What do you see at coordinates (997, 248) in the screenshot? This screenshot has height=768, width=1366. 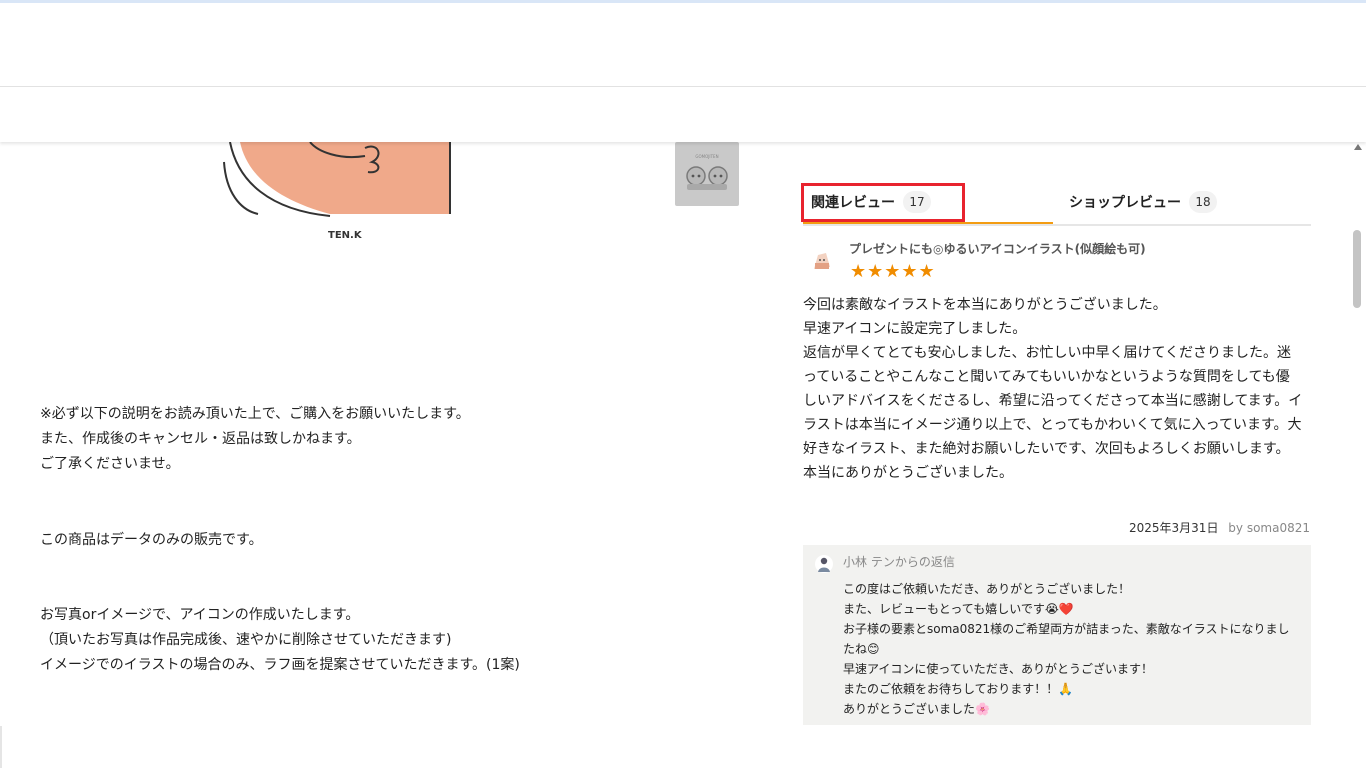 I see `review-product-title: プレゼントにも◎ゆるいアイコンイラスト(似顔絵も可)` at bounding box center [997, 248].